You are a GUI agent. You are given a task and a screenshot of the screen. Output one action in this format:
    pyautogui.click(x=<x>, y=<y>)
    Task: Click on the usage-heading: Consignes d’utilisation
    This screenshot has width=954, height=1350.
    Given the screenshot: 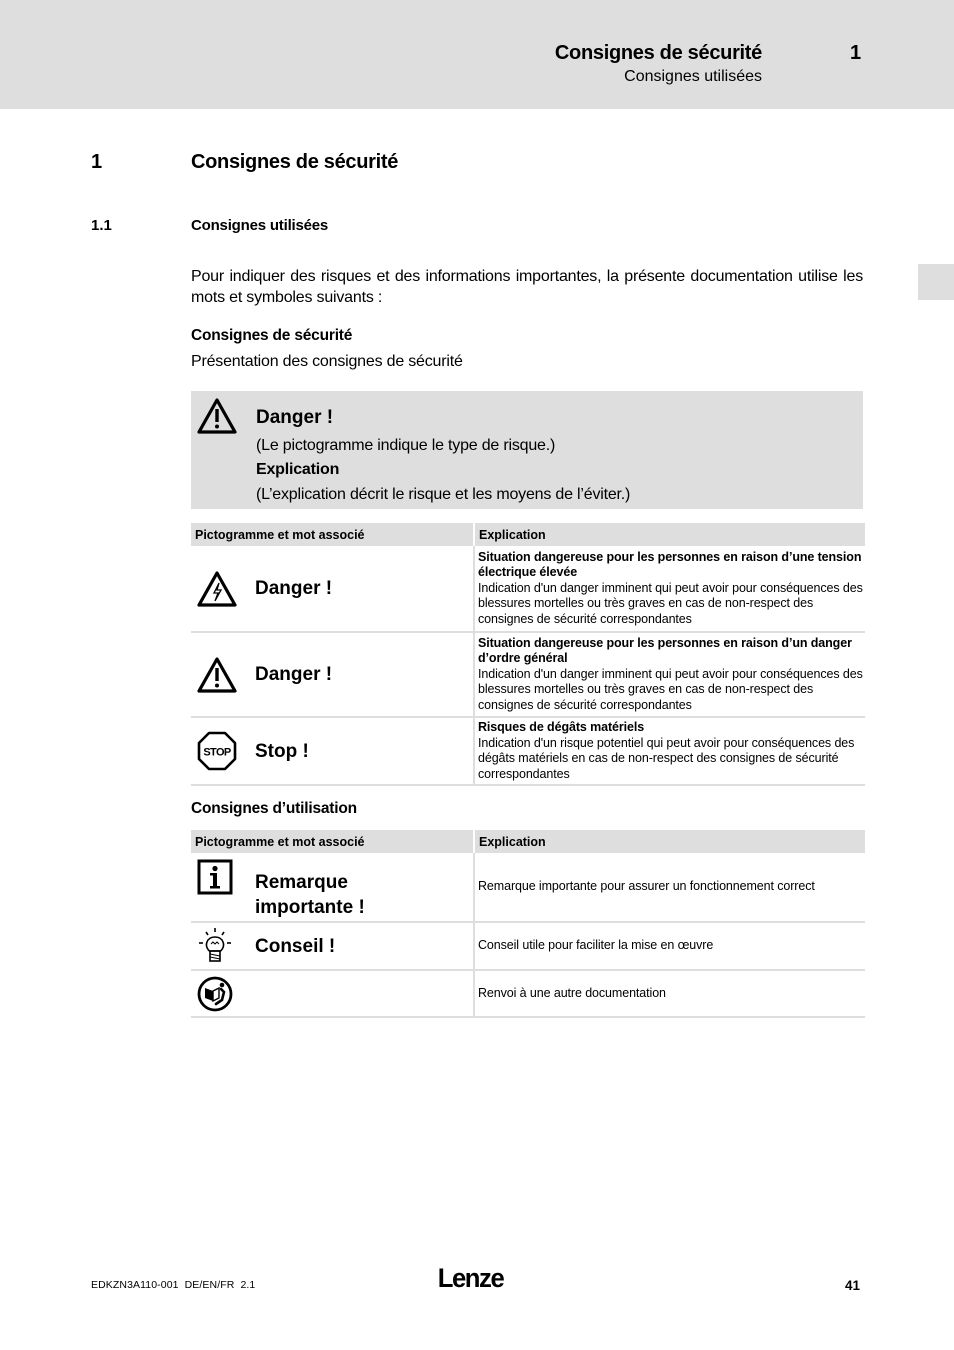 What is the action you would take?
    pyautogui.click(x=274, y=808)
    